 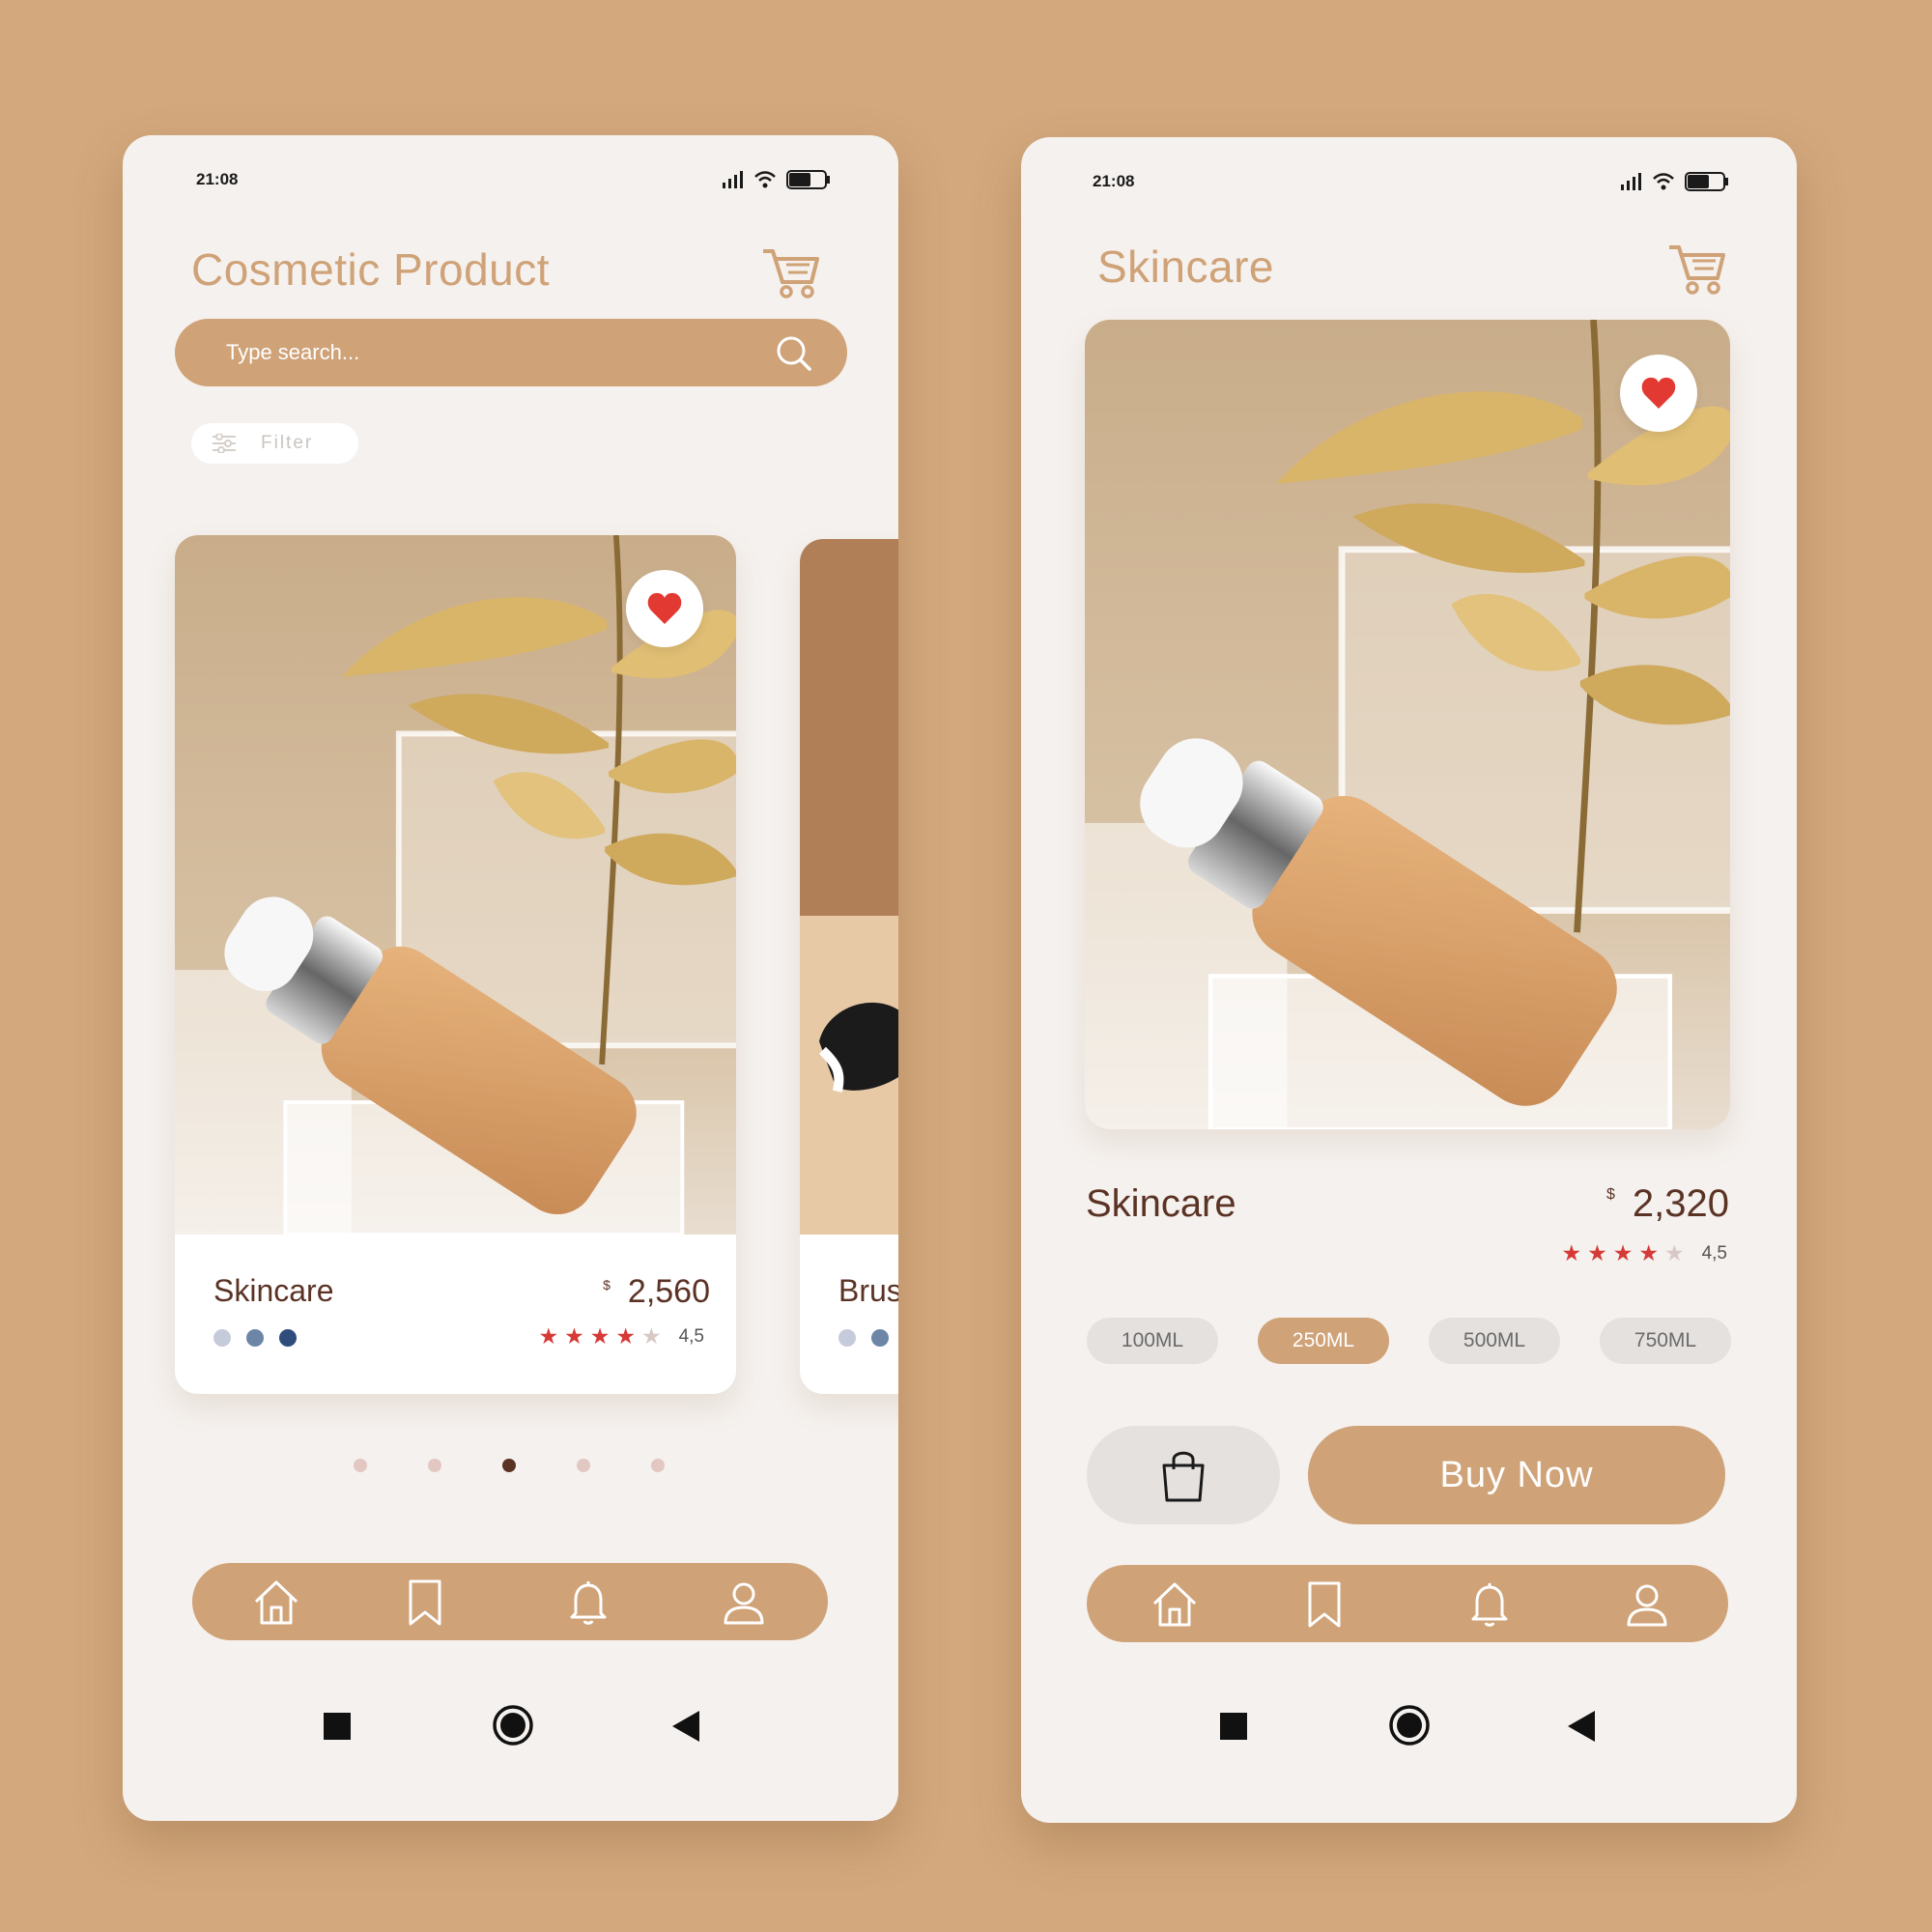 I want to click on size-option-100ml: 100ML, so click(x=1152, y=1341).